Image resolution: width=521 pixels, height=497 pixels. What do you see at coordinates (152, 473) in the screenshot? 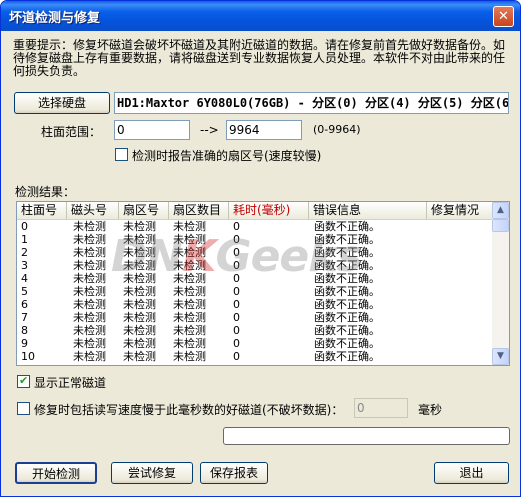
I see `try-repair-button: 尝试修复` at bounding box center [152, 473].